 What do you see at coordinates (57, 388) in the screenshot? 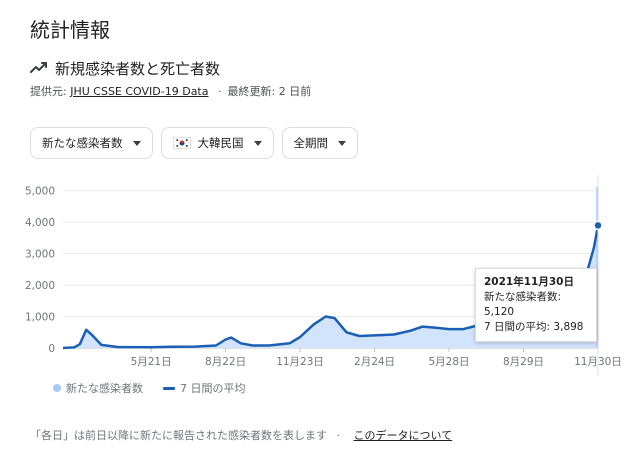
I see `legend-cases-swatch` at bounding box center [57, 388].